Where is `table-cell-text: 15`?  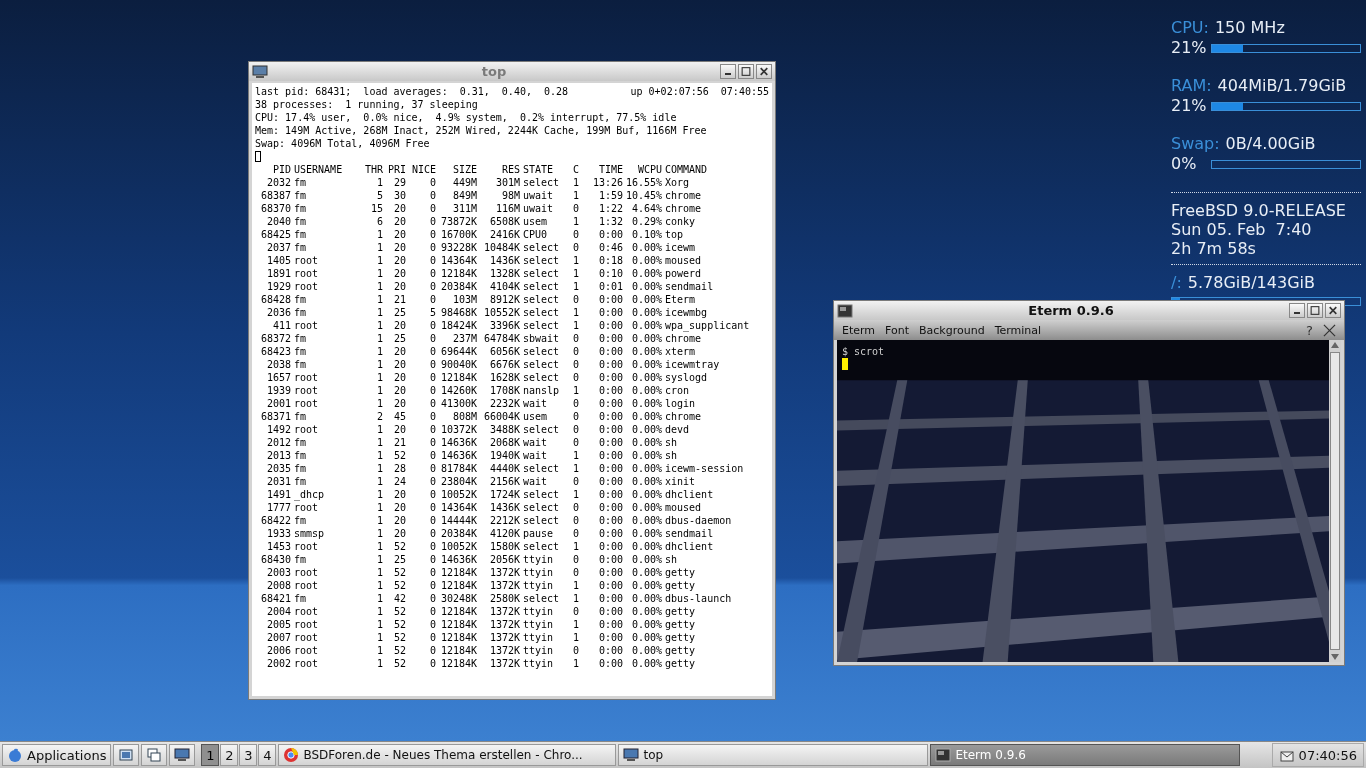
table-cell-text: 15 is located at coordinates (376, 208).